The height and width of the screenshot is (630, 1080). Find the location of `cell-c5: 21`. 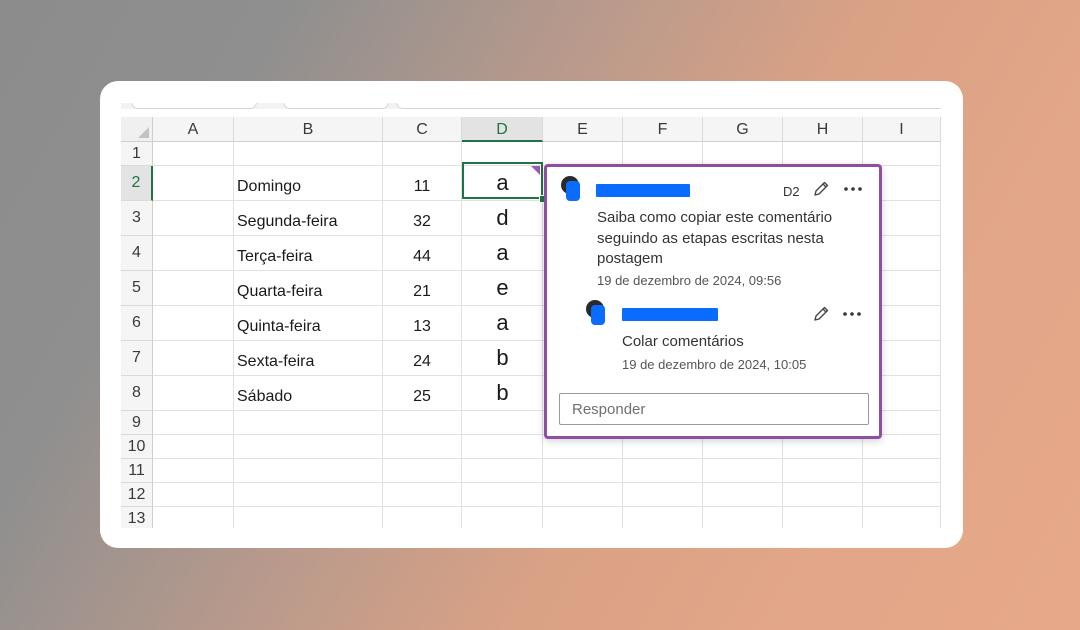

cell-c5: 21 is located at coordinates (422, 291).